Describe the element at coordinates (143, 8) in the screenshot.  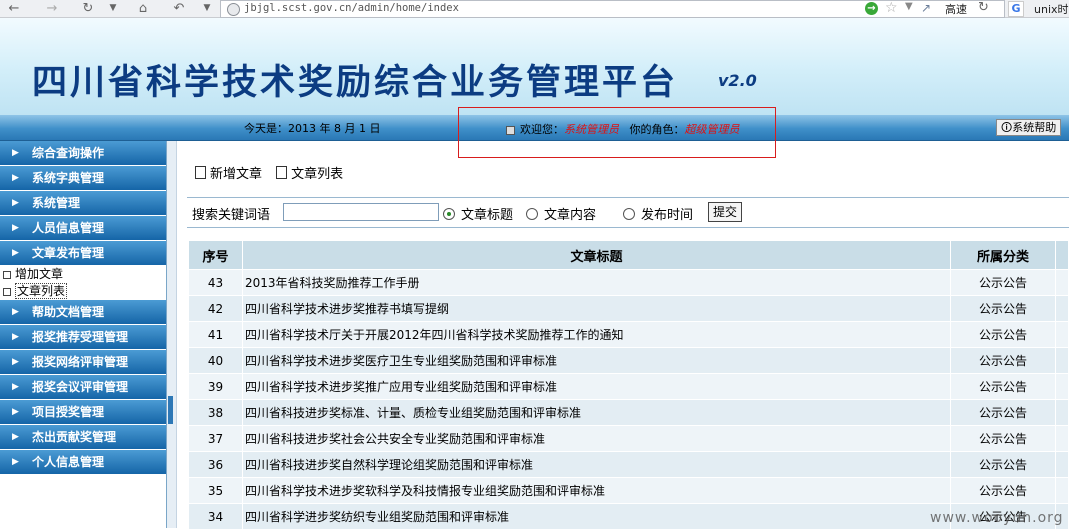
I see `home-icon: ⌂` at that location.